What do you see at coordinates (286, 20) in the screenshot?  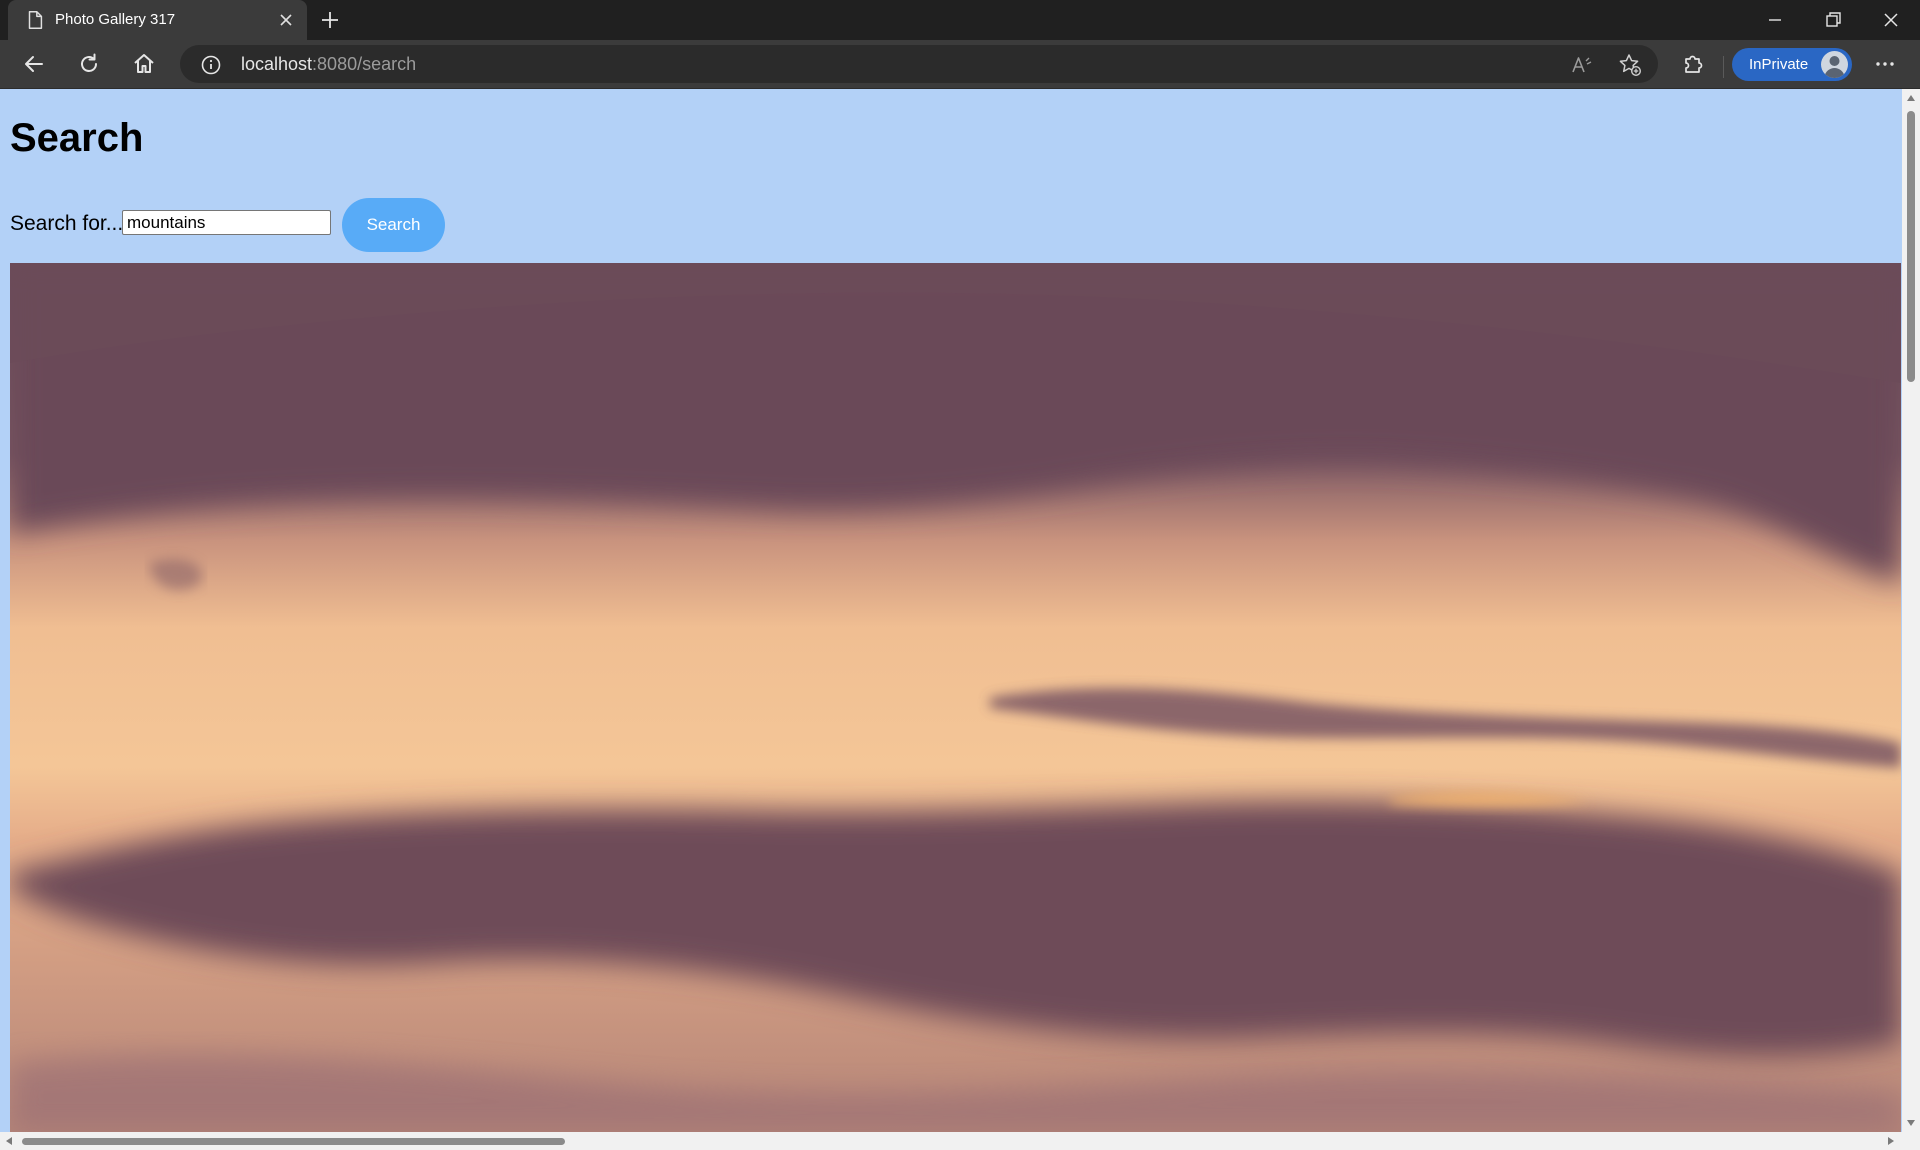 I see `close-tab-icon` at bounding box center [286, 20].